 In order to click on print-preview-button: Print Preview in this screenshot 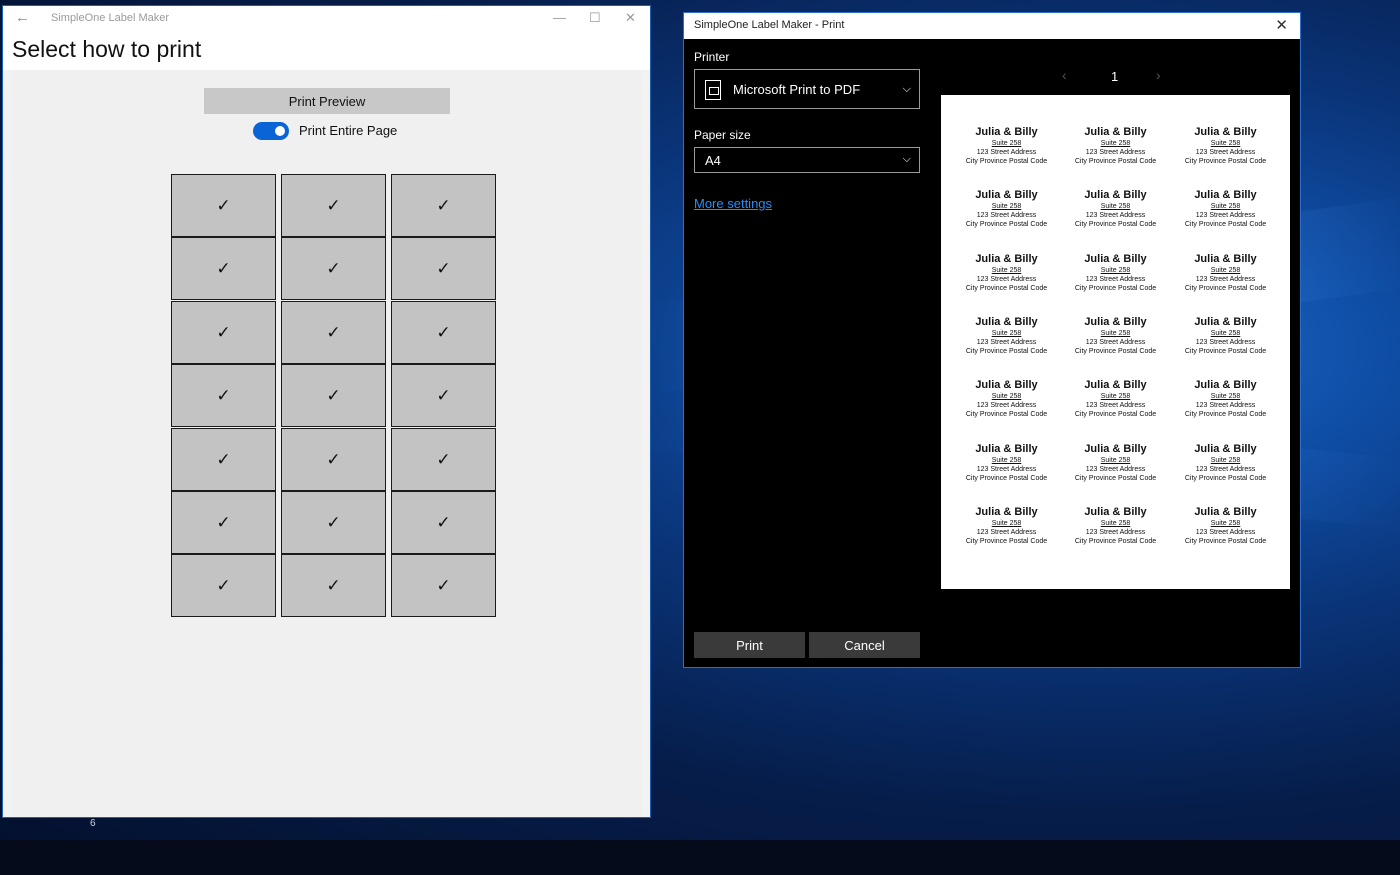, I will do `click(327, 101)`.